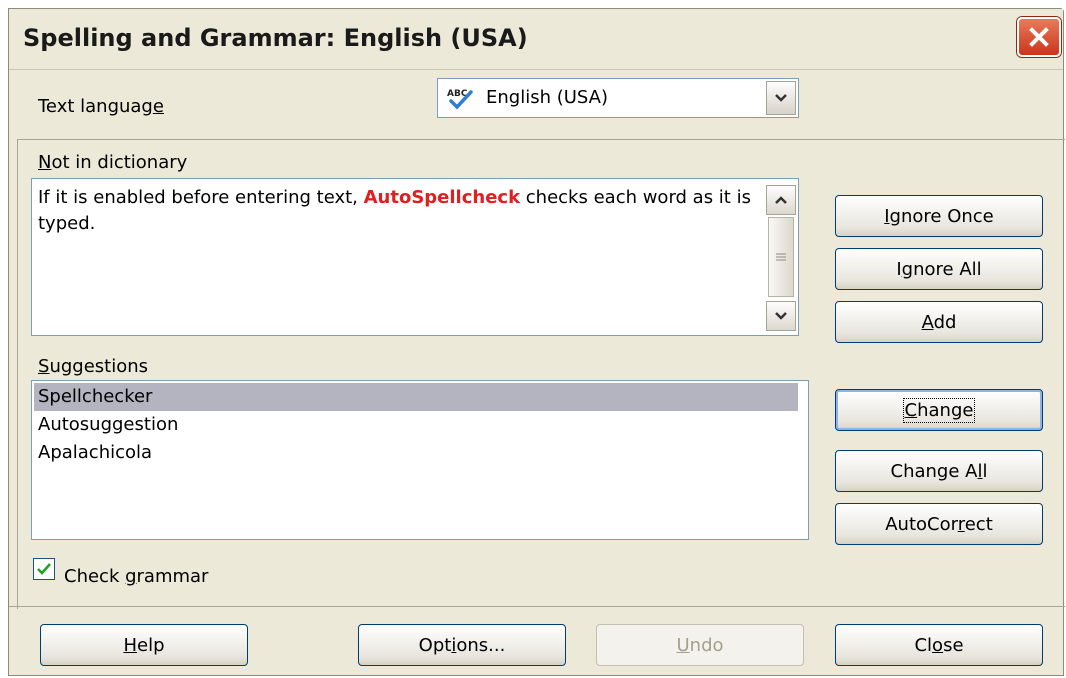 This screenshot has width=1066, height=678. Describe the element at coordinates (939, 471) in the screenshot. I see `change-all-button: Change All` at that location.